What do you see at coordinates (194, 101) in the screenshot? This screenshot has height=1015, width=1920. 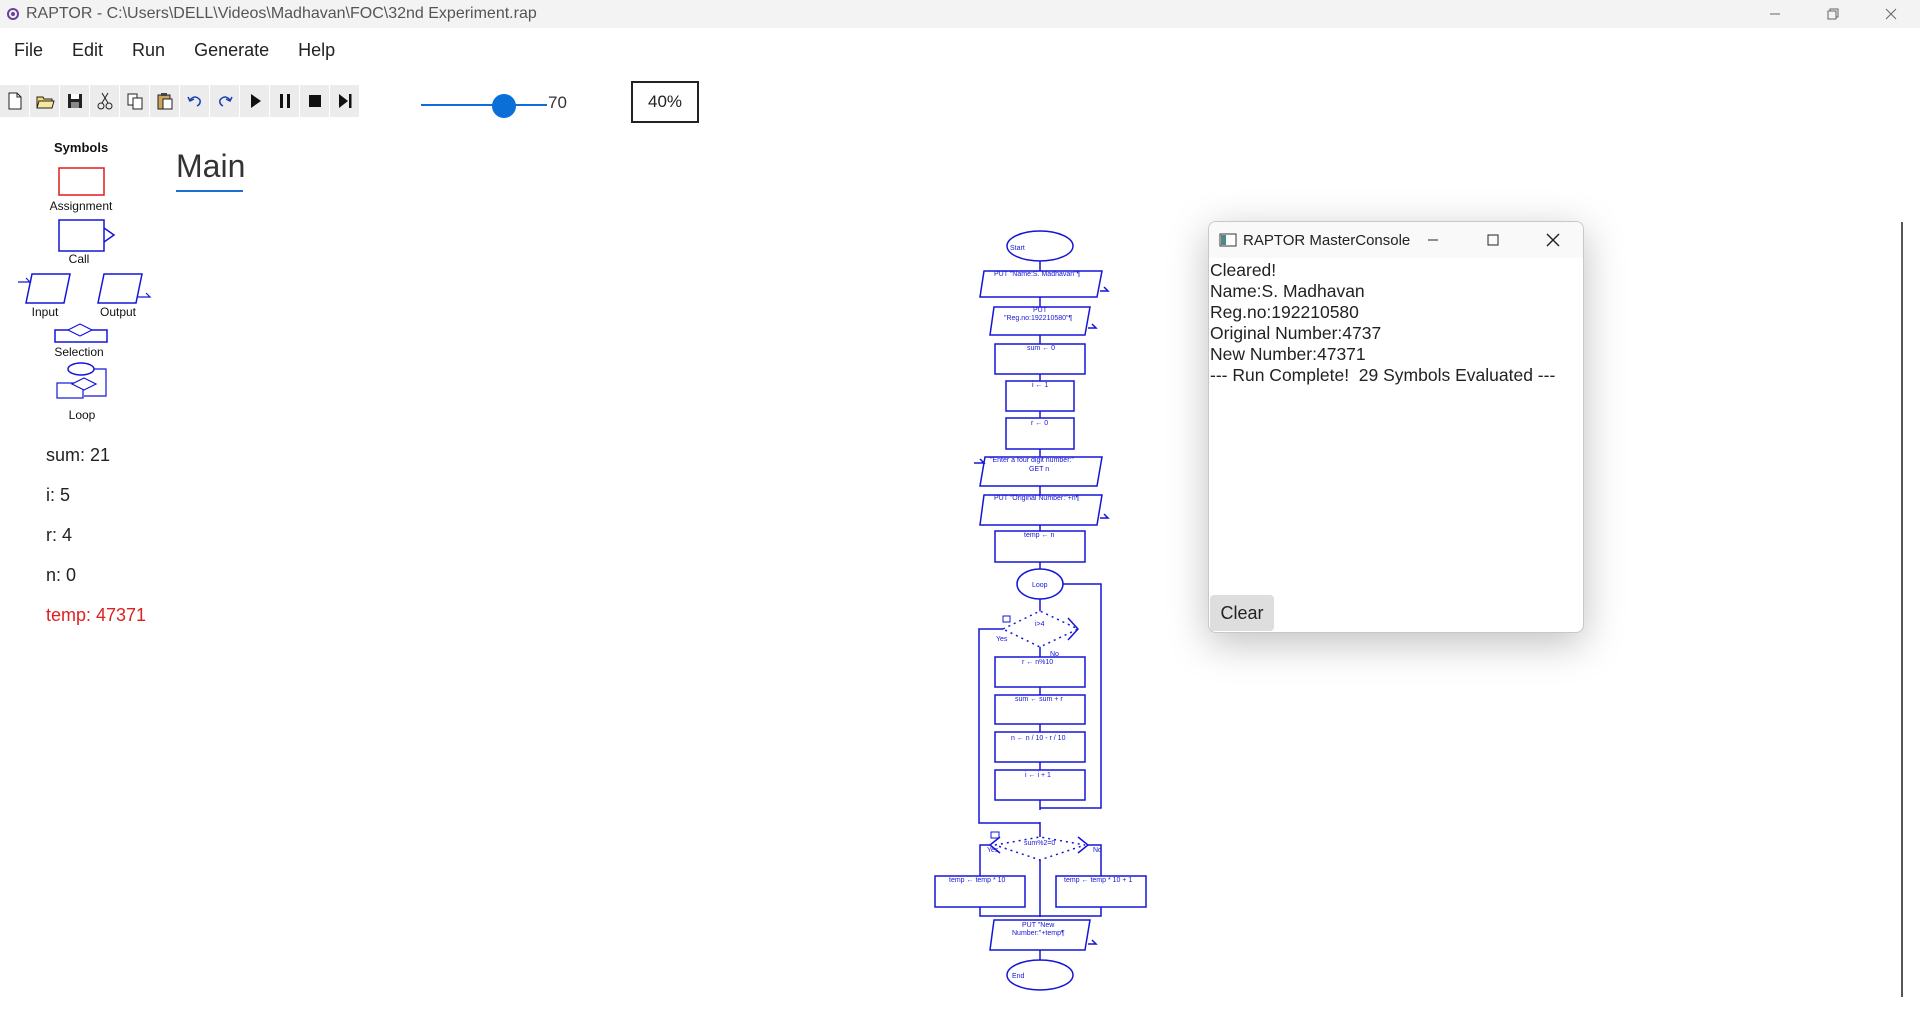 I see `undo-icon` at bounding box center [194, 101].